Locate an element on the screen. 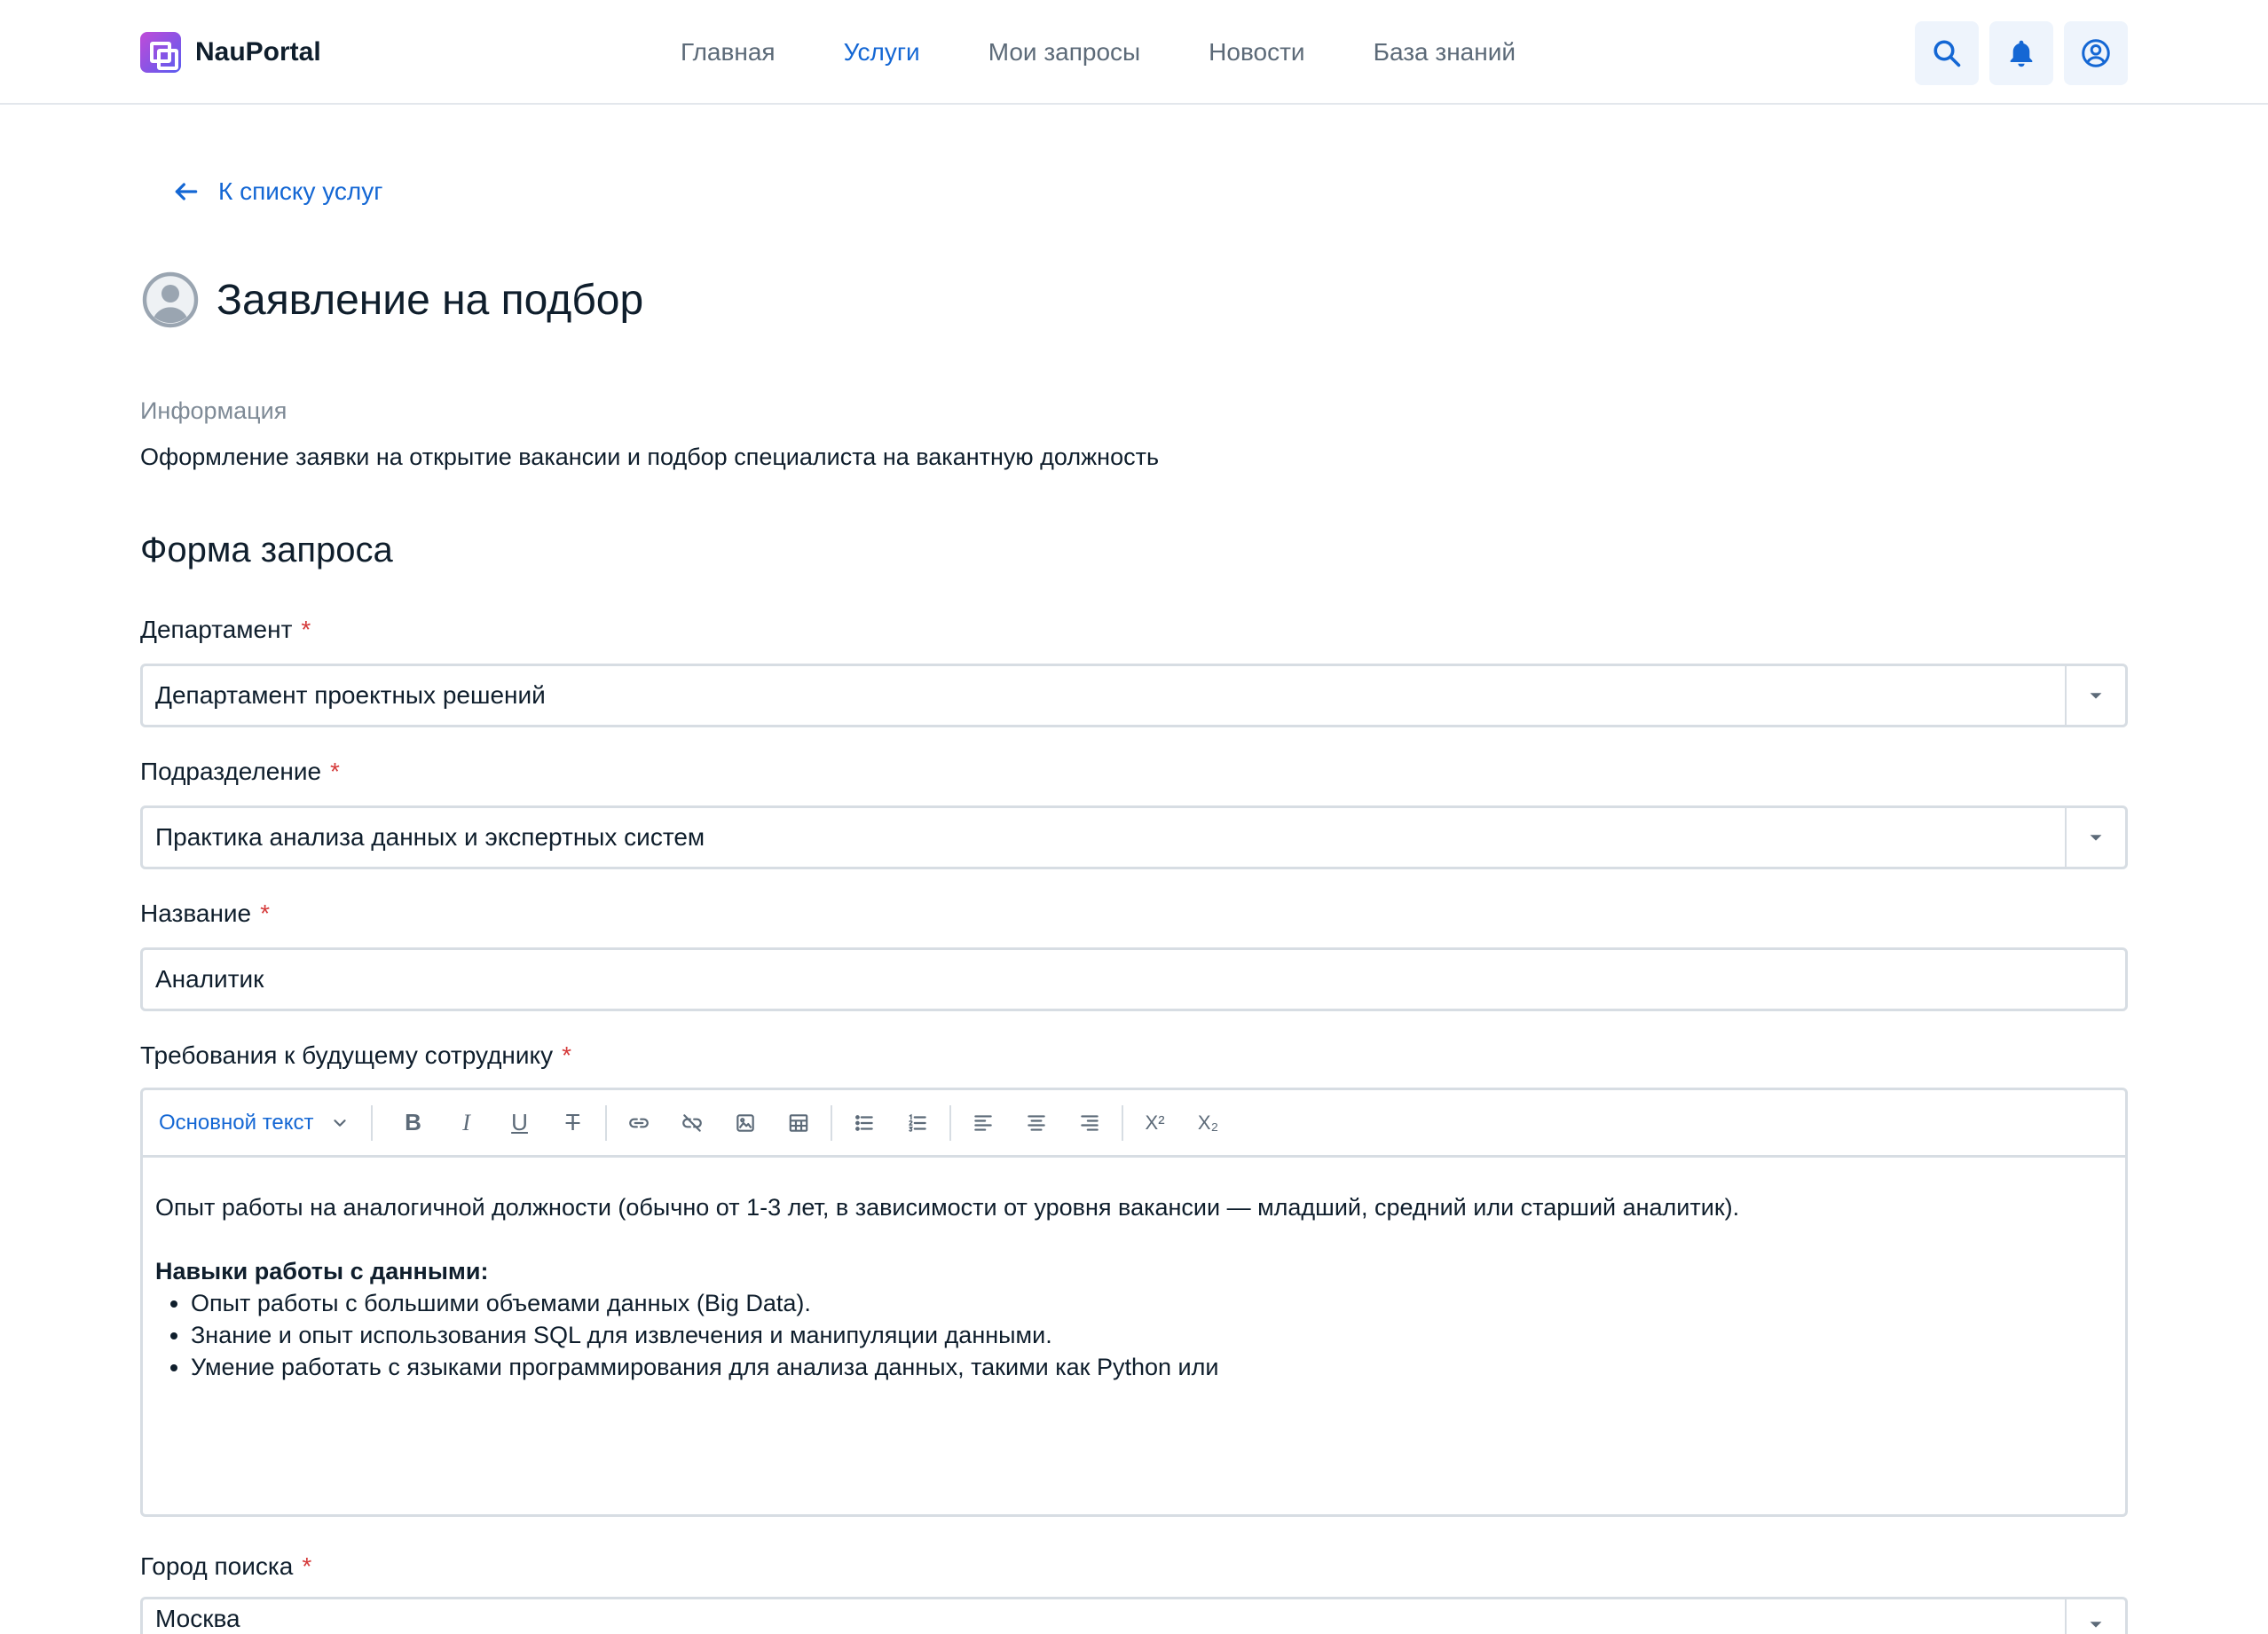  table-icon is located at coordinates (798, 1122).